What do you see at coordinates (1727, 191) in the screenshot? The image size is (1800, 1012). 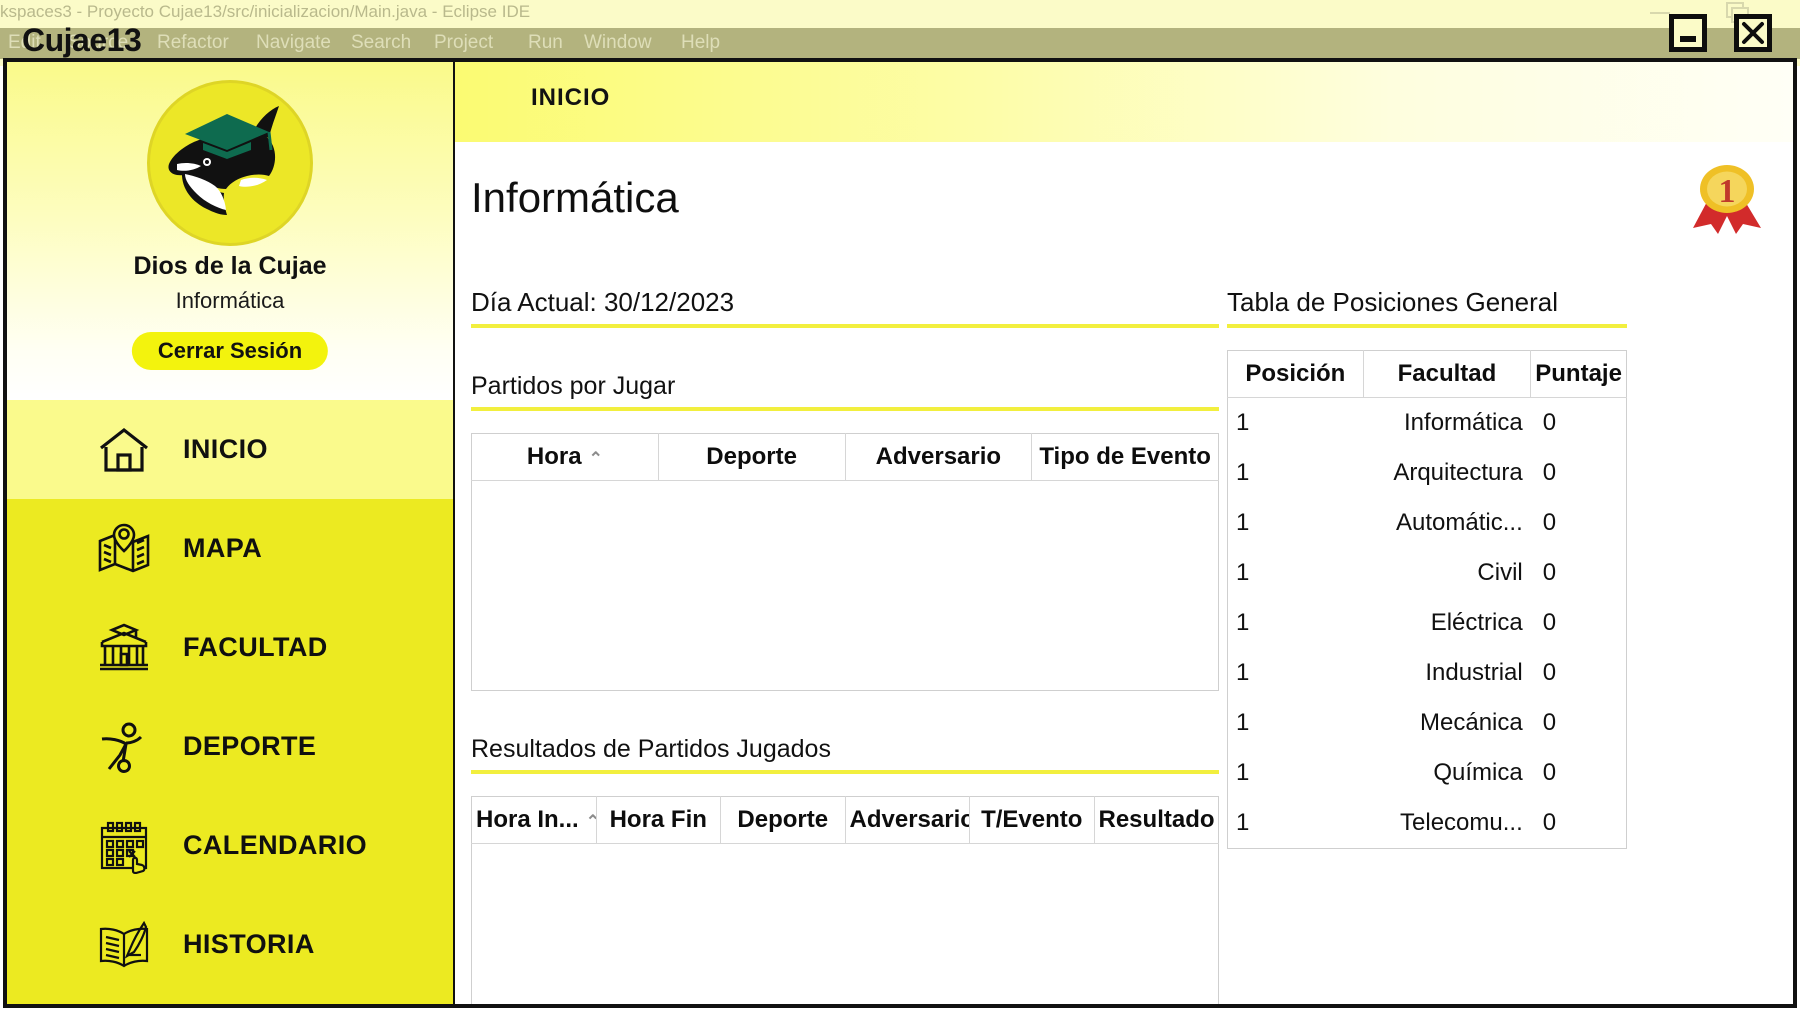 I see `svg-text: 1` at bounding box center [1727, 191].